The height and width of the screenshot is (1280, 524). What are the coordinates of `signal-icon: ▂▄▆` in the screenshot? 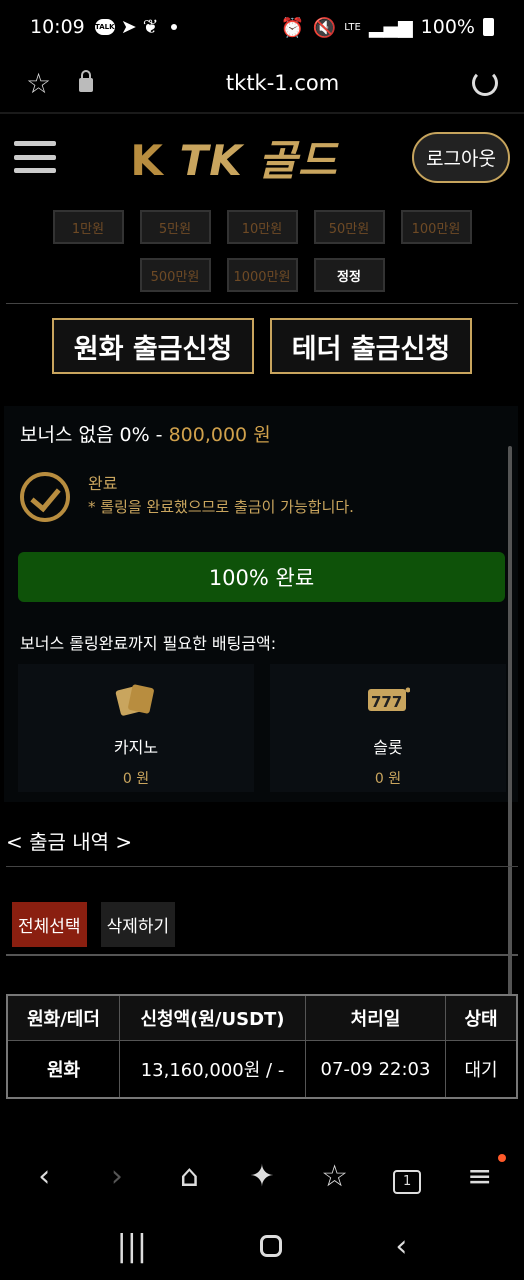 It's located at (390, 27).